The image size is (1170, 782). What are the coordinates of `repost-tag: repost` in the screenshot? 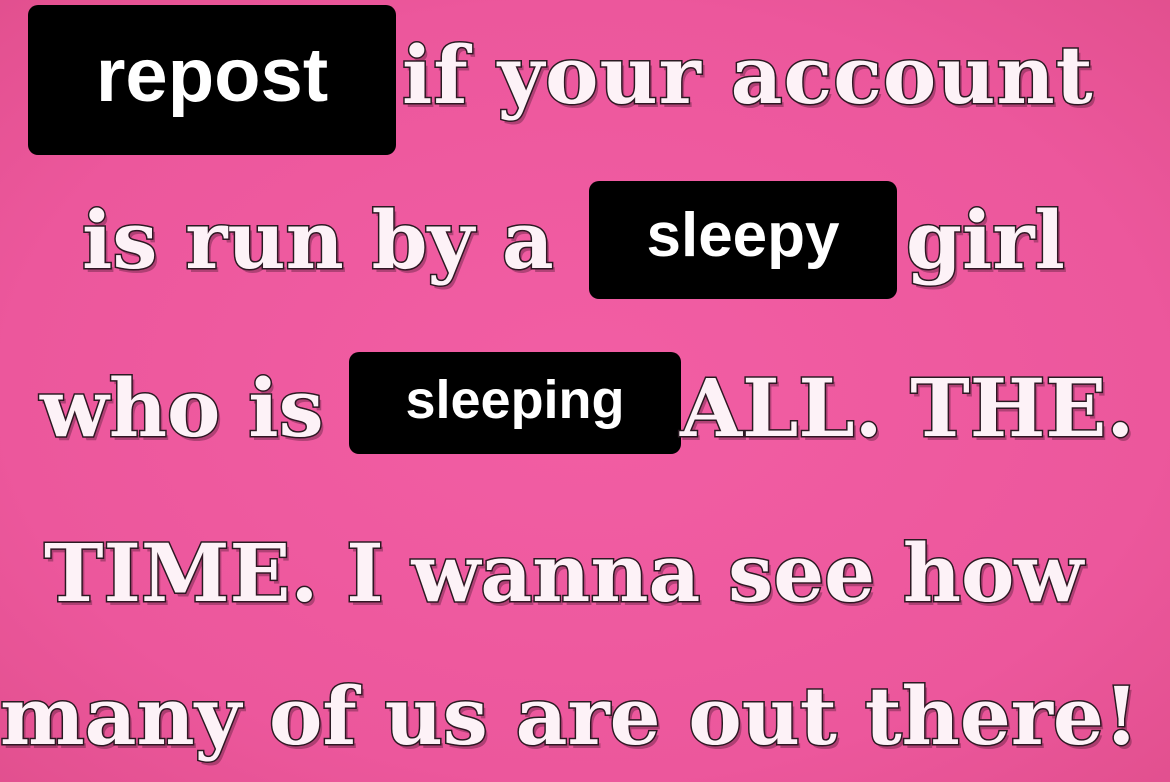 It's located at (212, 80).